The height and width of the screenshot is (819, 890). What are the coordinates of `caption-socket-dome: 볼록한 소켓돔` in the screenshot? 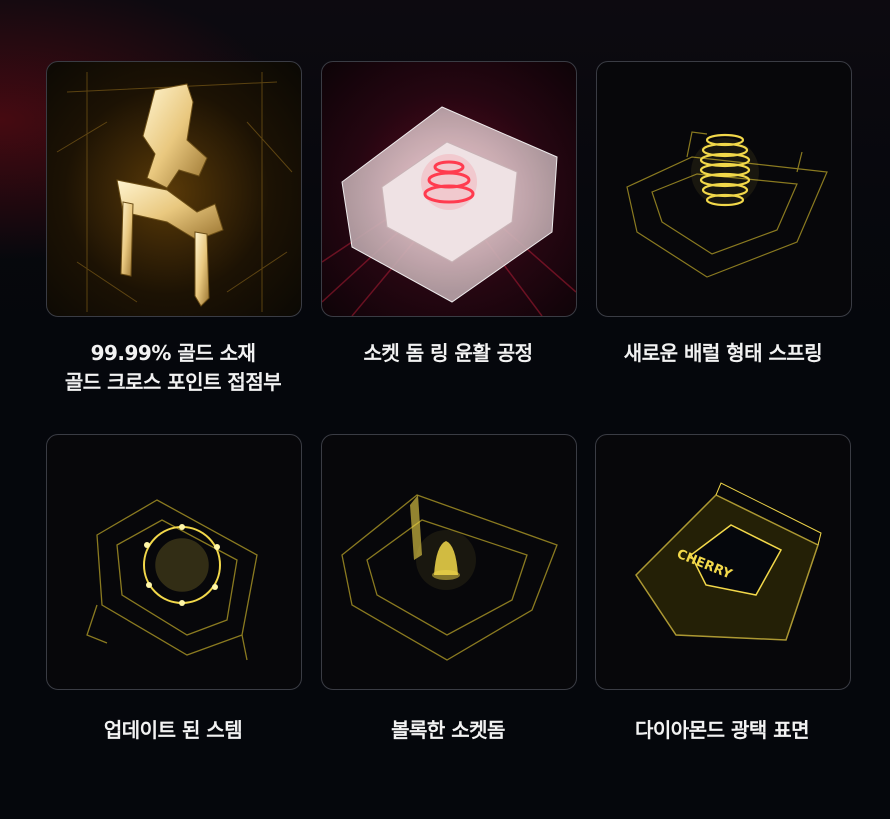 It's located at (448, 730).